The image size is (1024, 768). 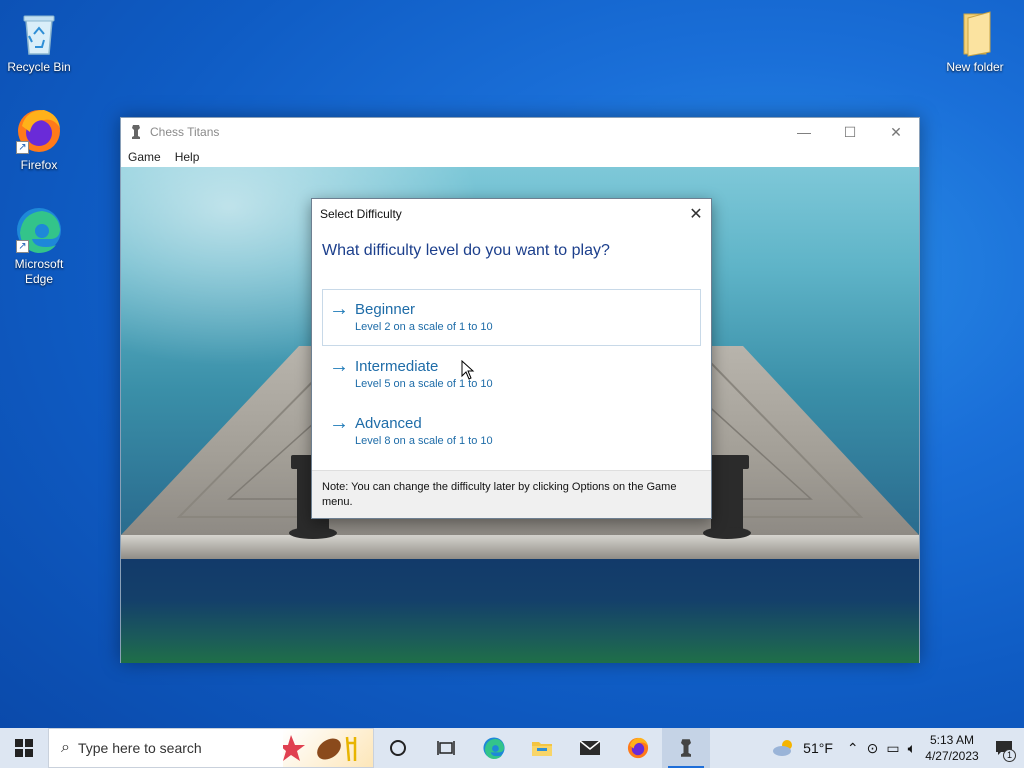 What do you see at coordinates (39, 131) in the screenshot?
I see `firefox-icon: ↗` at bounding box center [39, 131].